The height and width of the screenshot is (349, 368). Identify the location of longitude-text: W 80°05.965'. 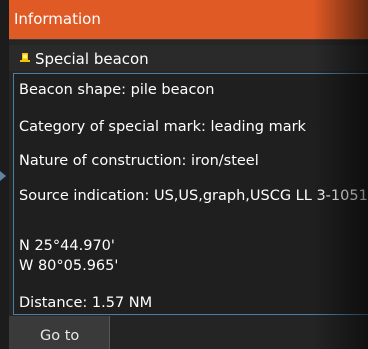
(69, 266).